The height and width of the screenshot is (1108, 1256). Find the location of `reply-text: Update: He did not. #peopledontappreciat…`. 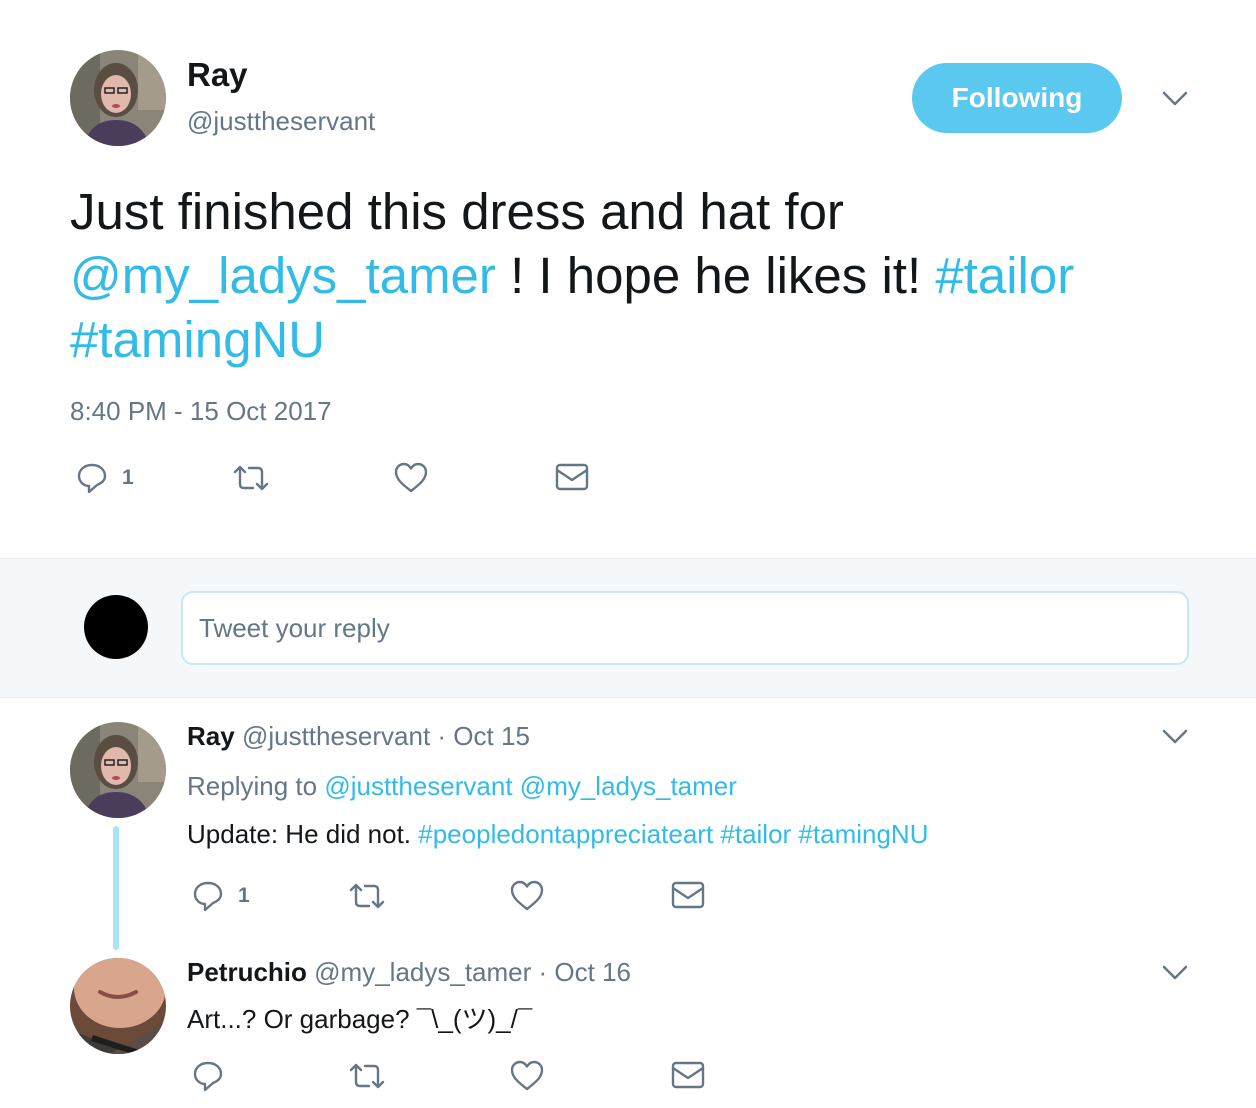

reply-text: Update: He did not. #peopledontappreciat… is located at coordinates (557, 834).